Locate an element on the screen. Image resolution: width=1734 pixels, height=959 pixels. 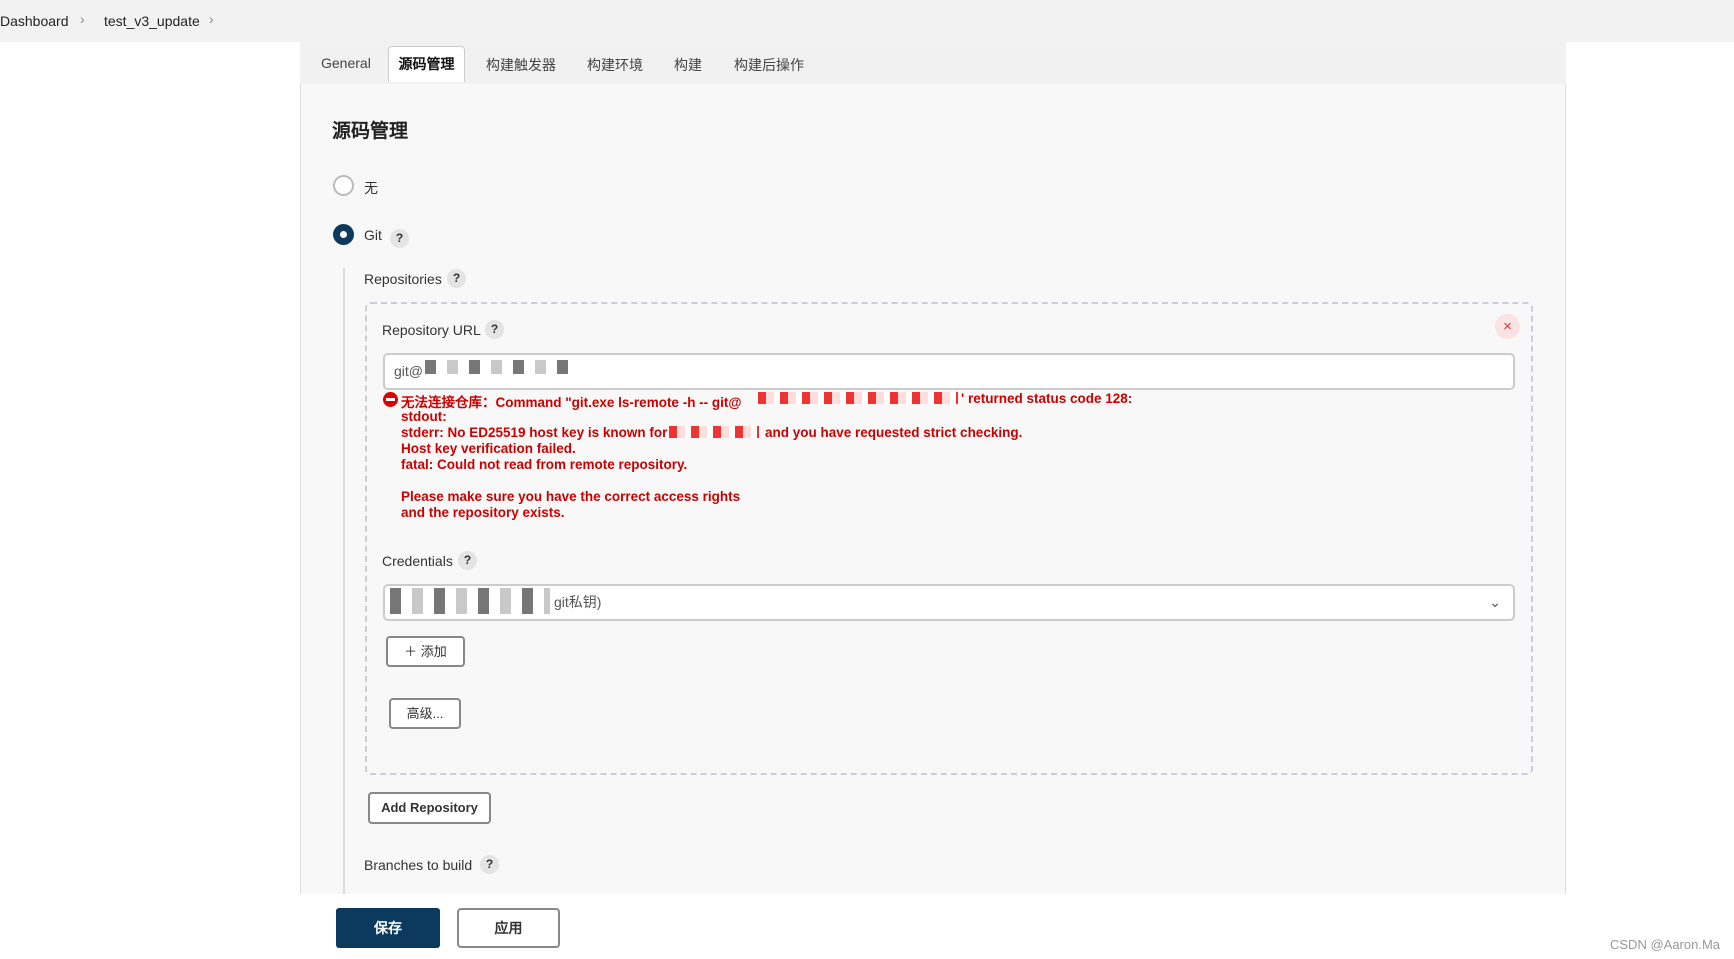
radio-git-label: Git is located at coordinates (373, 235).